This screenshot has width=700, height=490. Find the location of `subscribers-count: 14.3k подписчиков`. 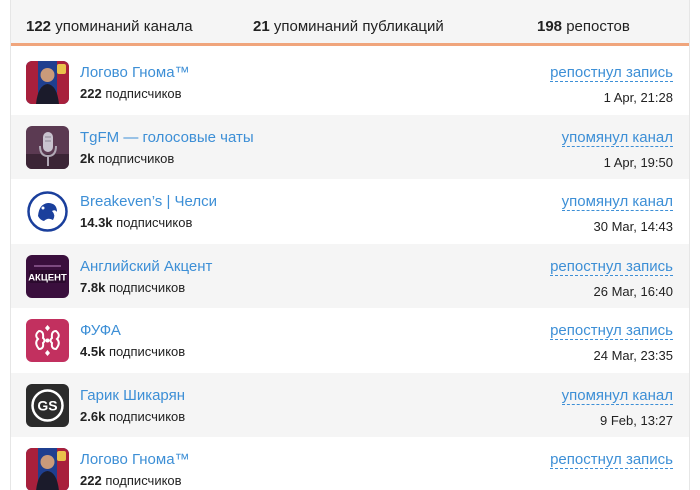

subscribers-count: 14.3k подписчиков is located at coordinates (136, 222).